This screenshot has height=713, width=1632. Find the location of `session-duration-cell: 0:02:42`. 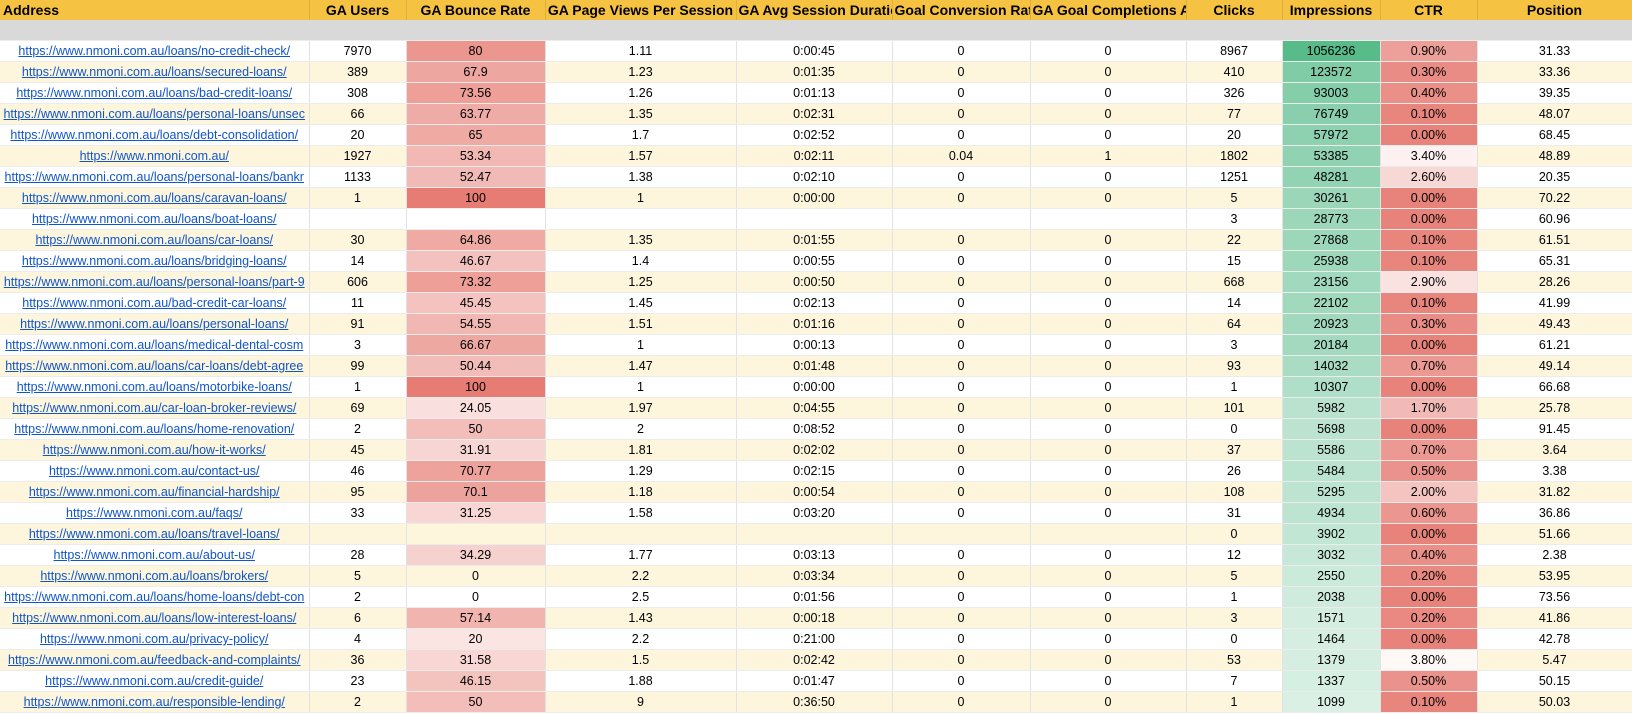

session-duration-cell: 0:02:42 is located at coordinates (814, 660).